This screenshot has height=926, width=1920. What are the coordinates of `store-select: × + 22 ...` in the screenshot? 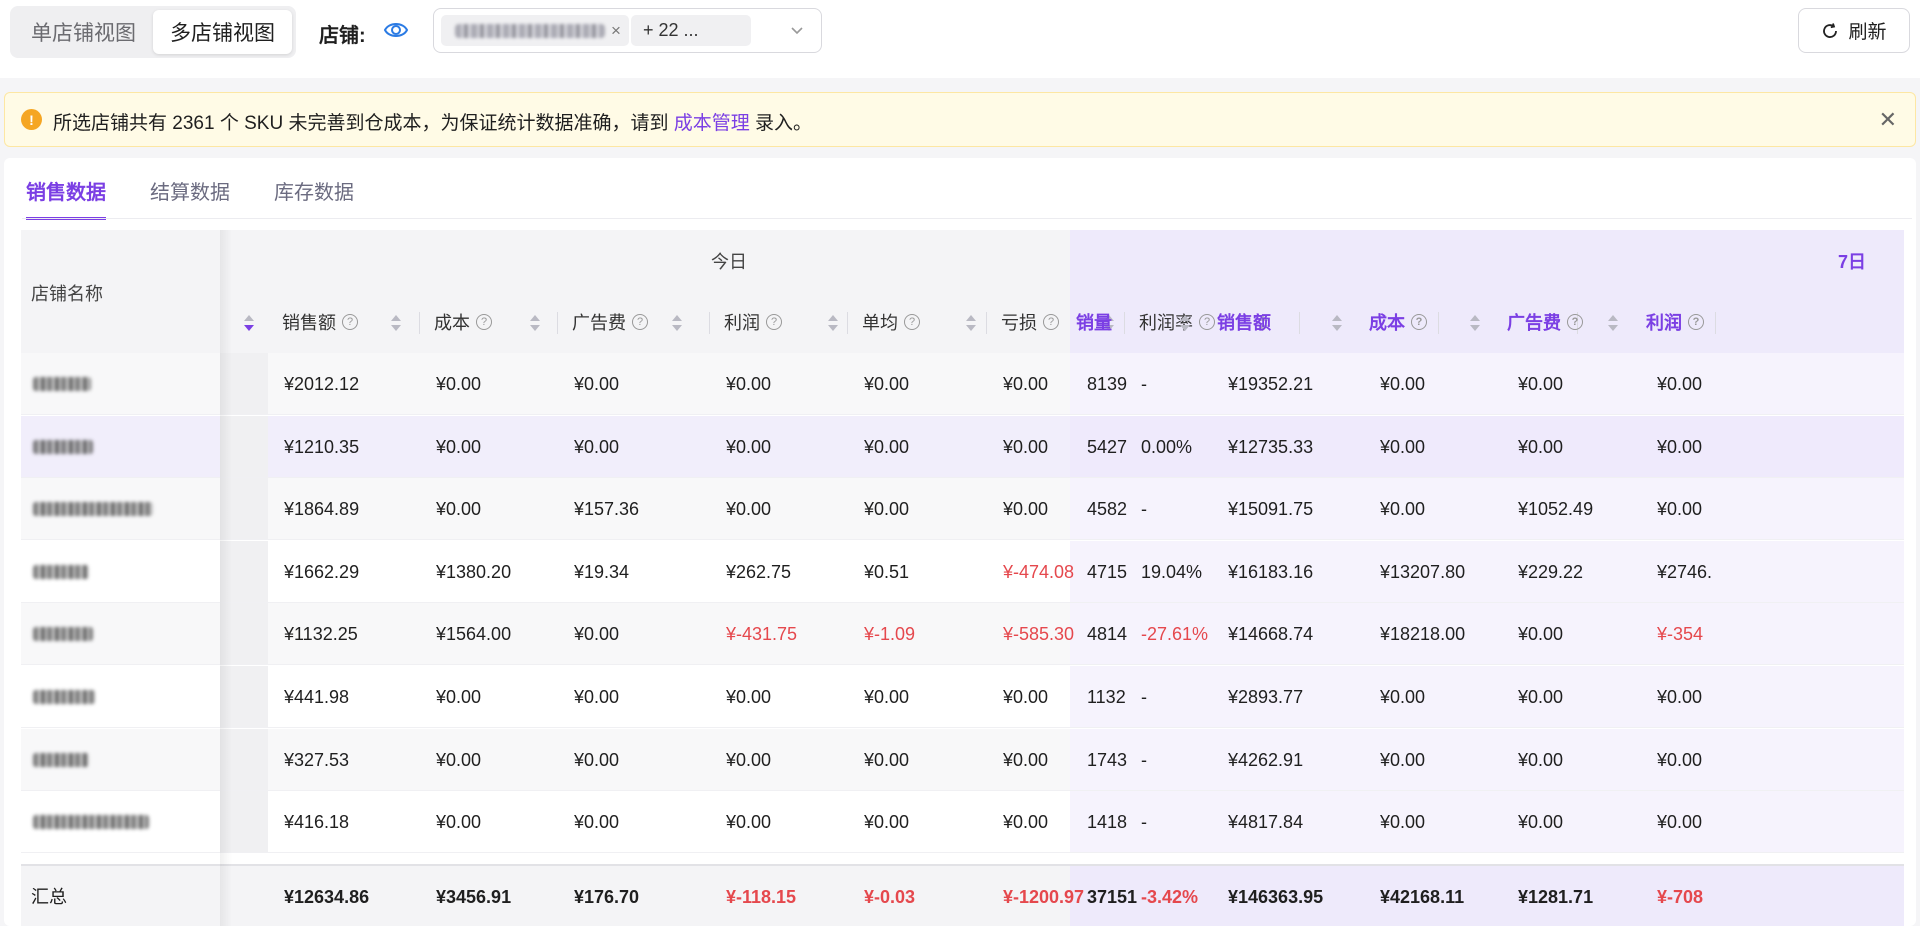 It's located at (627, 30).